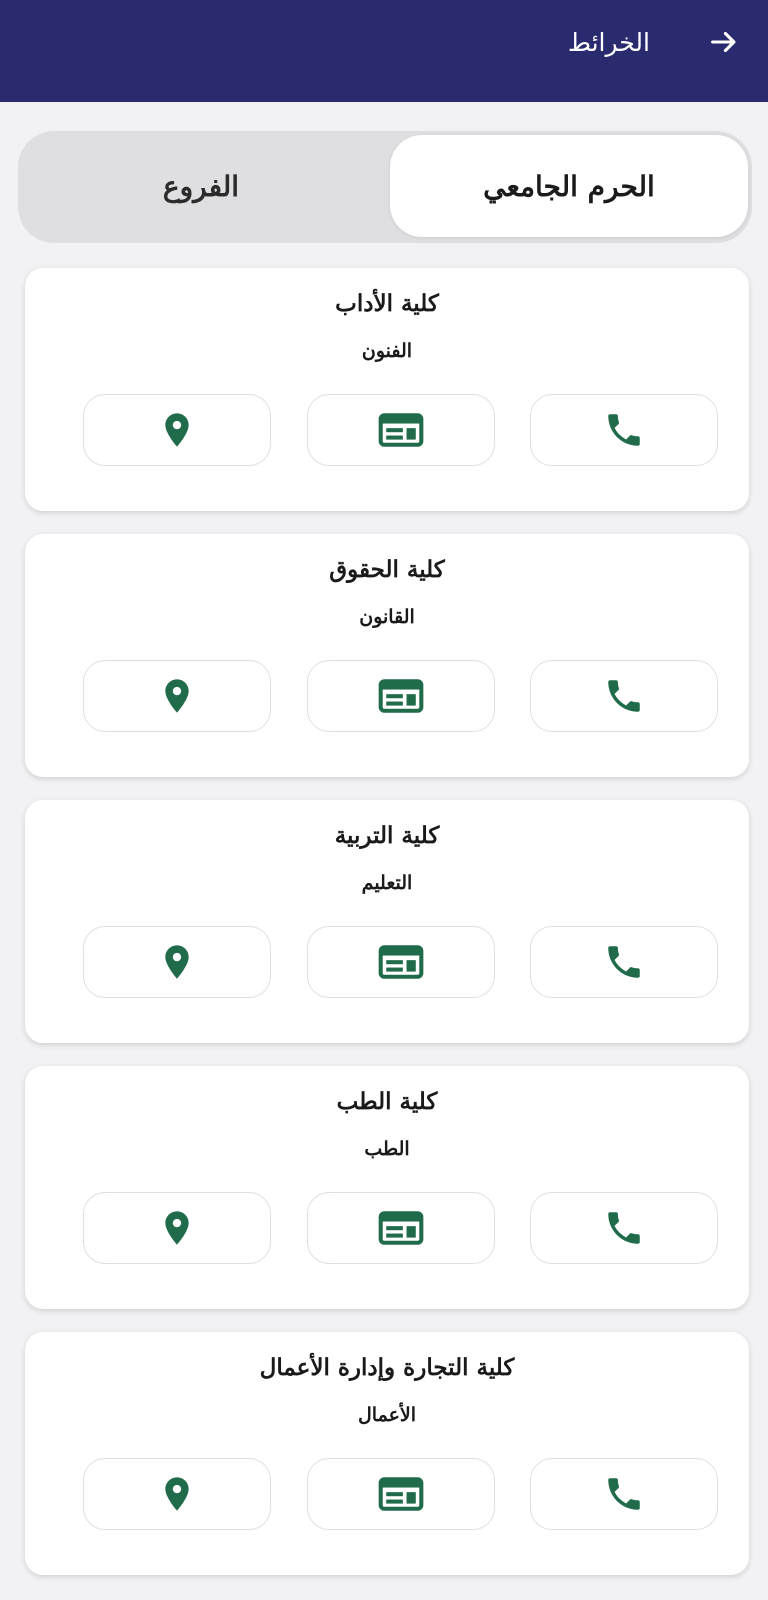 The width and height of the screenshot is (768, 1600). I want to click on back-button, so click(724, 42).